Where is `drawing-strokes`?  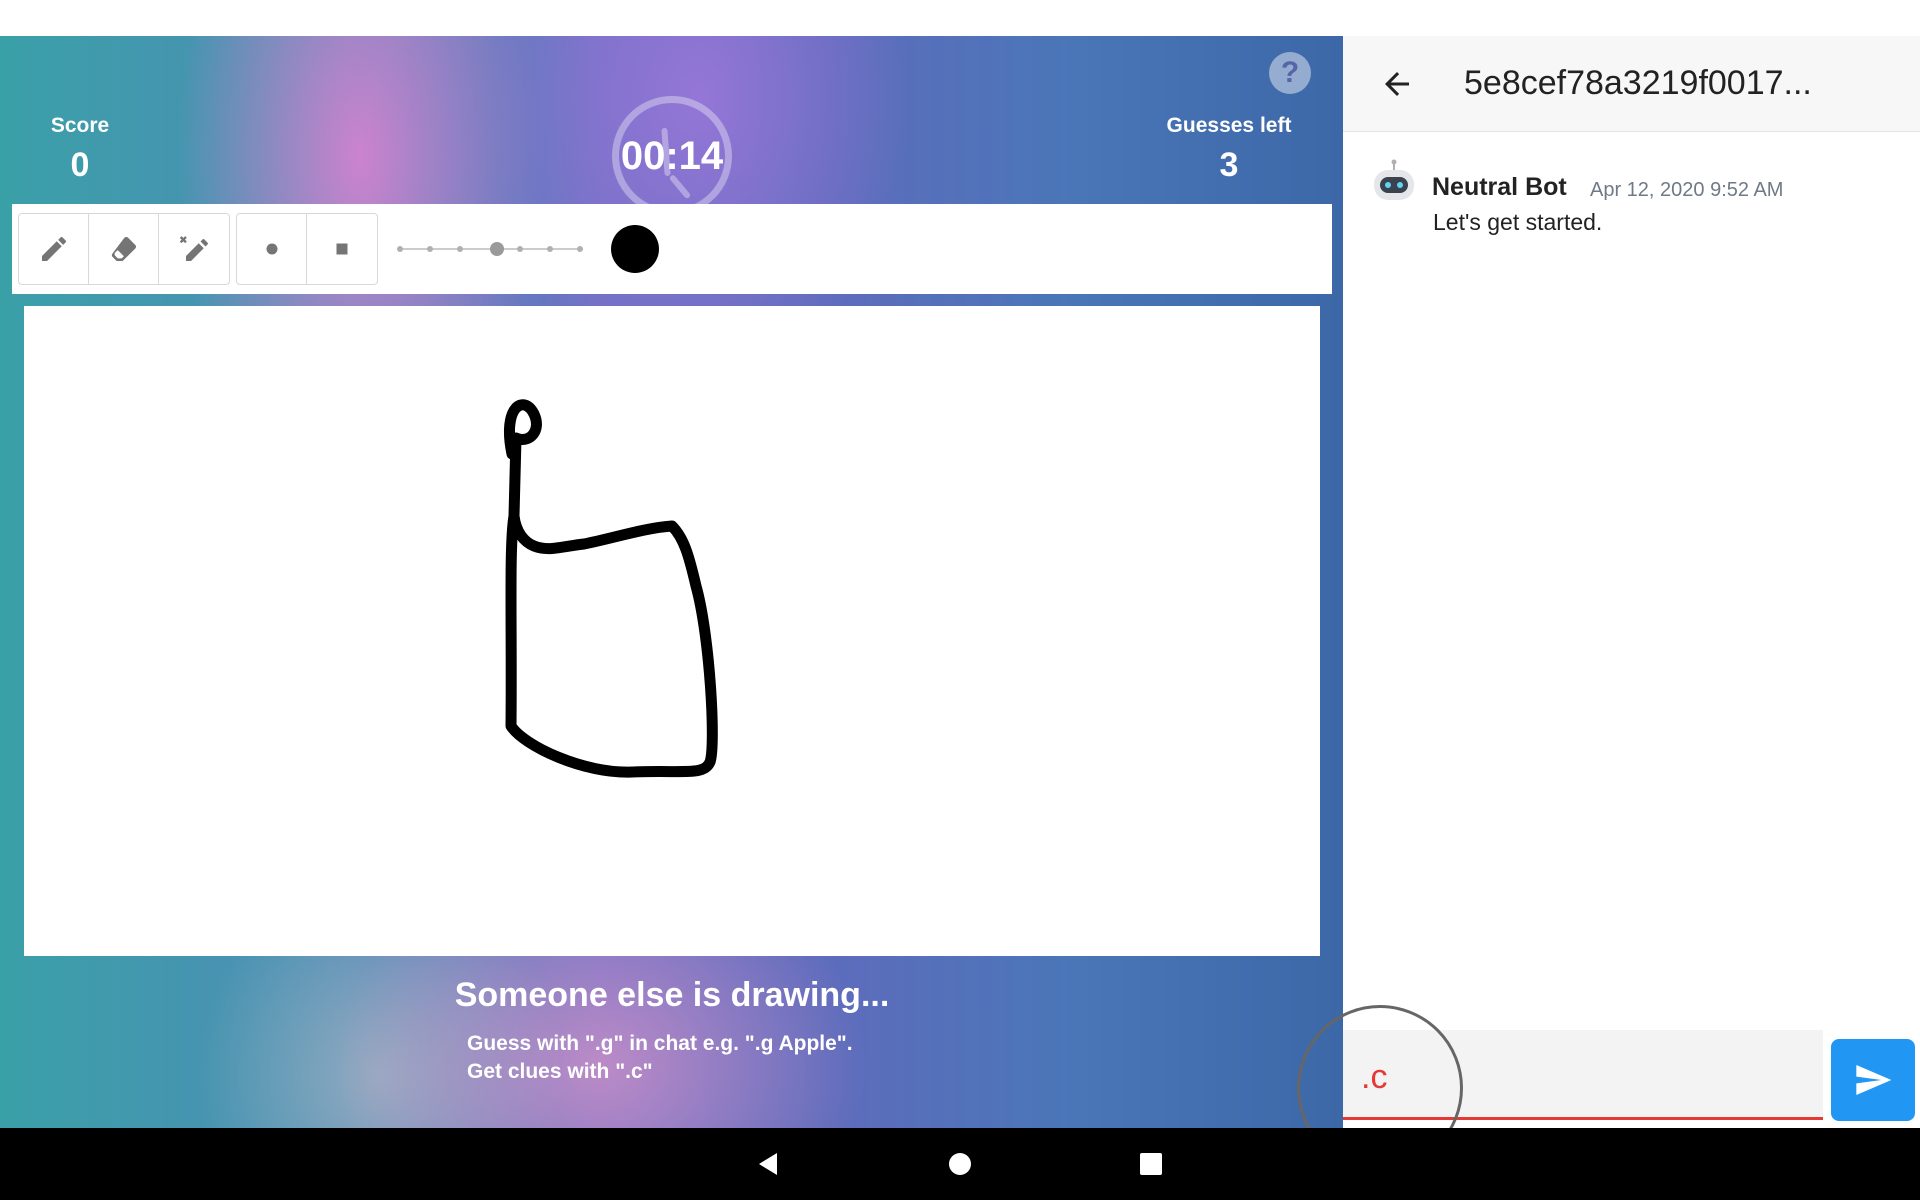 drawing-strokes is located at coordinates (610, 588).